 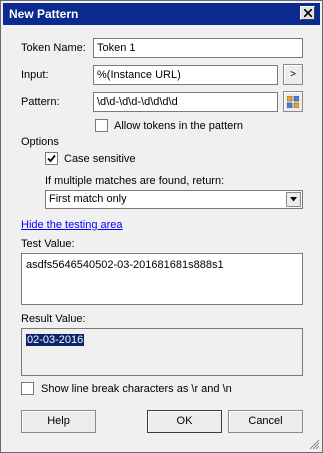 I want to click on token-grid-icon, so click(x=293, y=102).